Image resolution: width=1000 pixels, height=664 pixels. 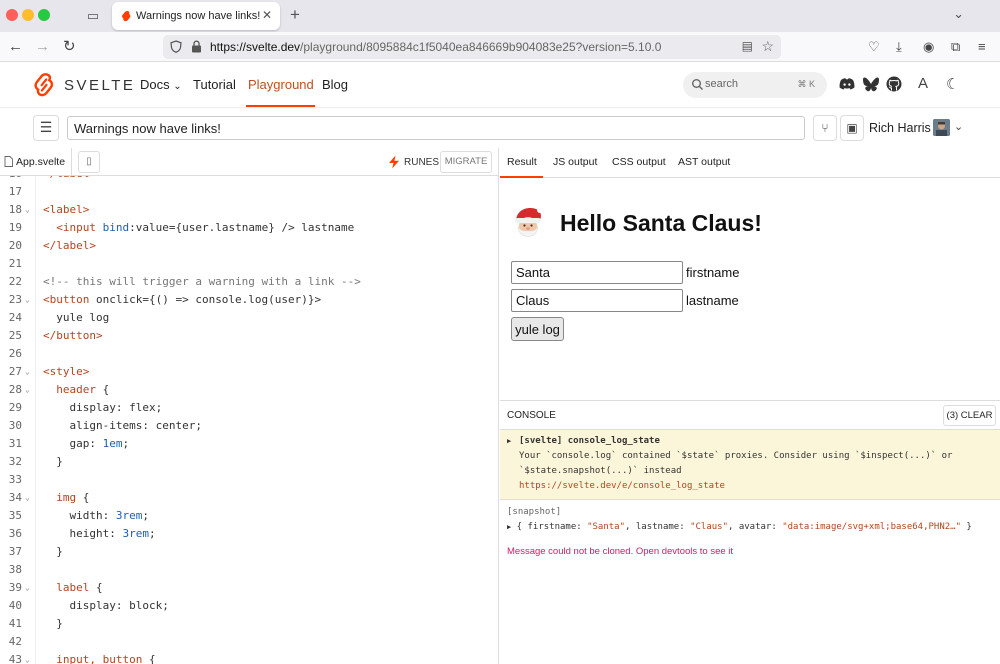 What do you see at coordinates (176, 46) in the screenshot?
I see `shield-icon` at bounding box center [176, 46].